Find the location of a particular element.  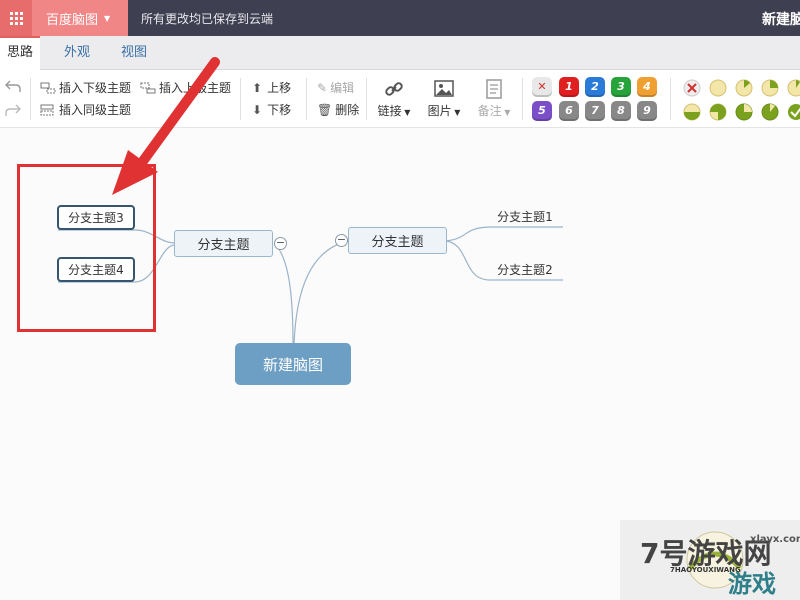

watermark-url: xlayx.com is located at coordinates (775, 539).